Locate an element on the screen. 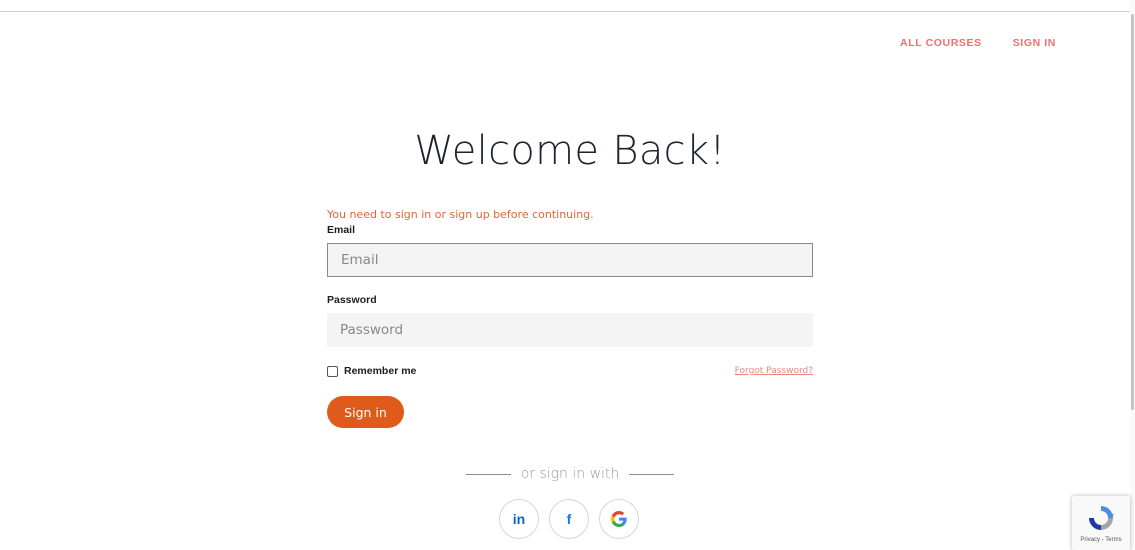 The width and height of the screenshot is (1135, 550). top-nav: ALL COURSES SIGN IN is located at coordinates (978, 43).